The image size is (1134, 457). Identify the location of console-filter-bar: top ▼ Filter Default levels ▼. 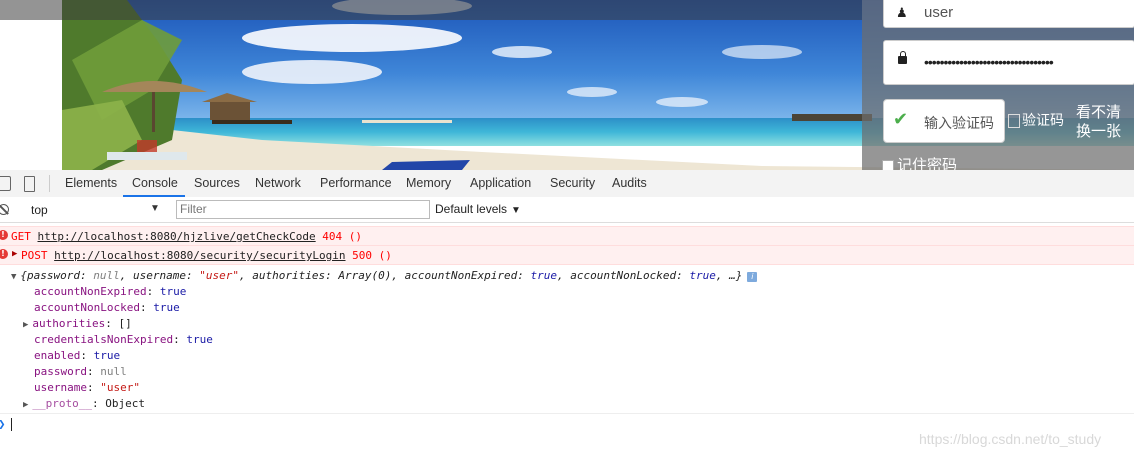
(567, 210).